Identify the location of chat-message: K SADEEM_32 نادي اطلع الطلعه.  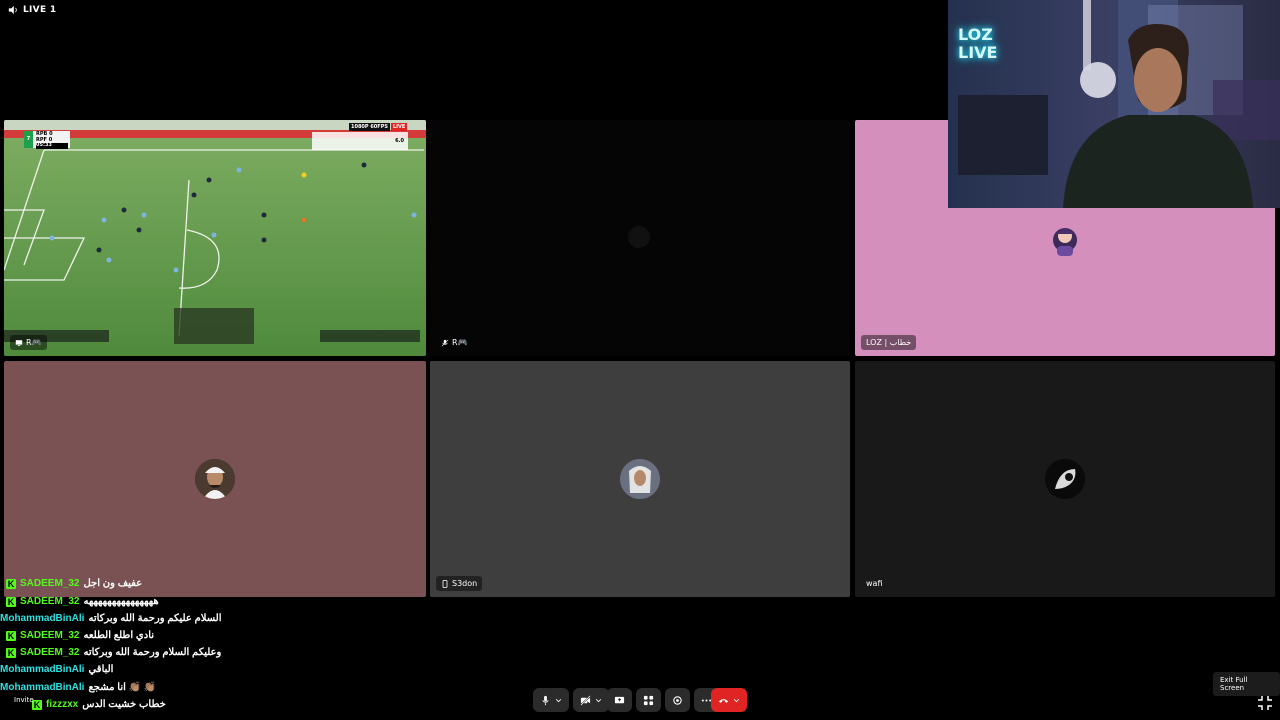
(80, 635).